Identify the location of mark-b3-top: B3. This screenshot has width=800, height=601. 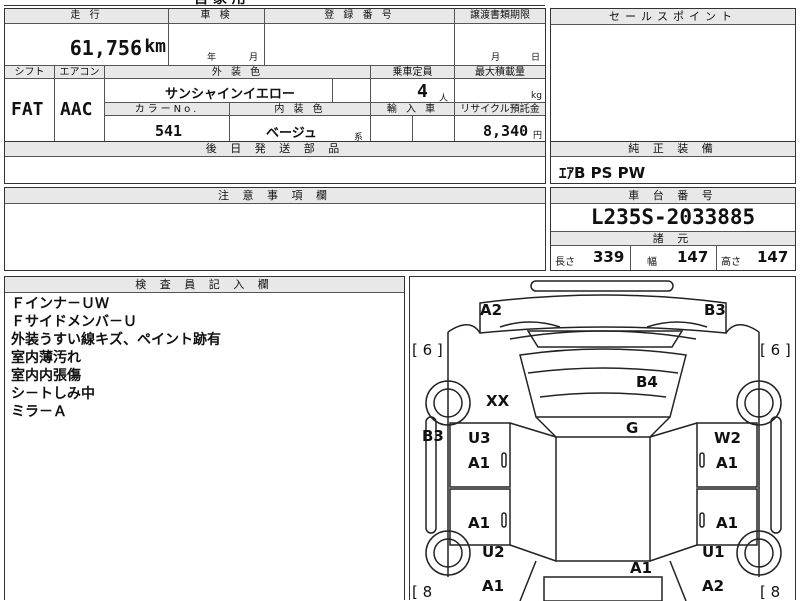
(715, 310).